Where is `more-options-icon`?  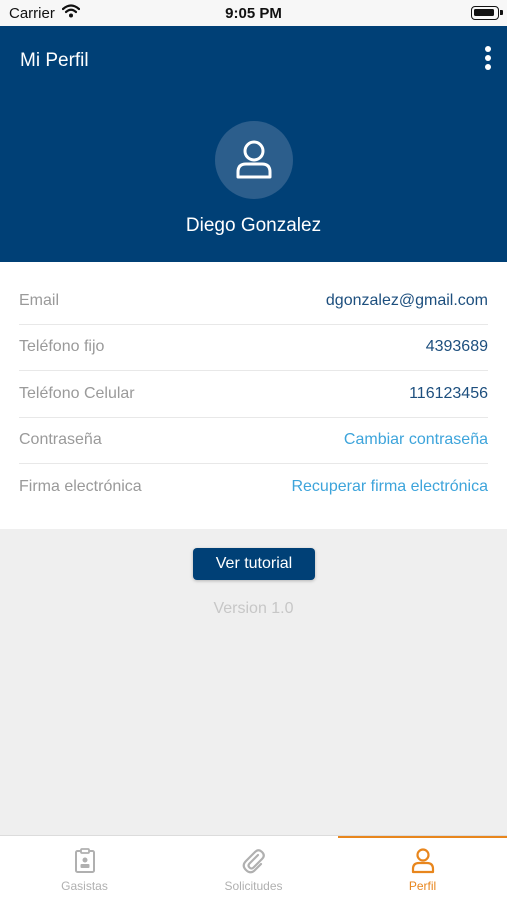 more-options-icon is located at coordinates (488, 61).